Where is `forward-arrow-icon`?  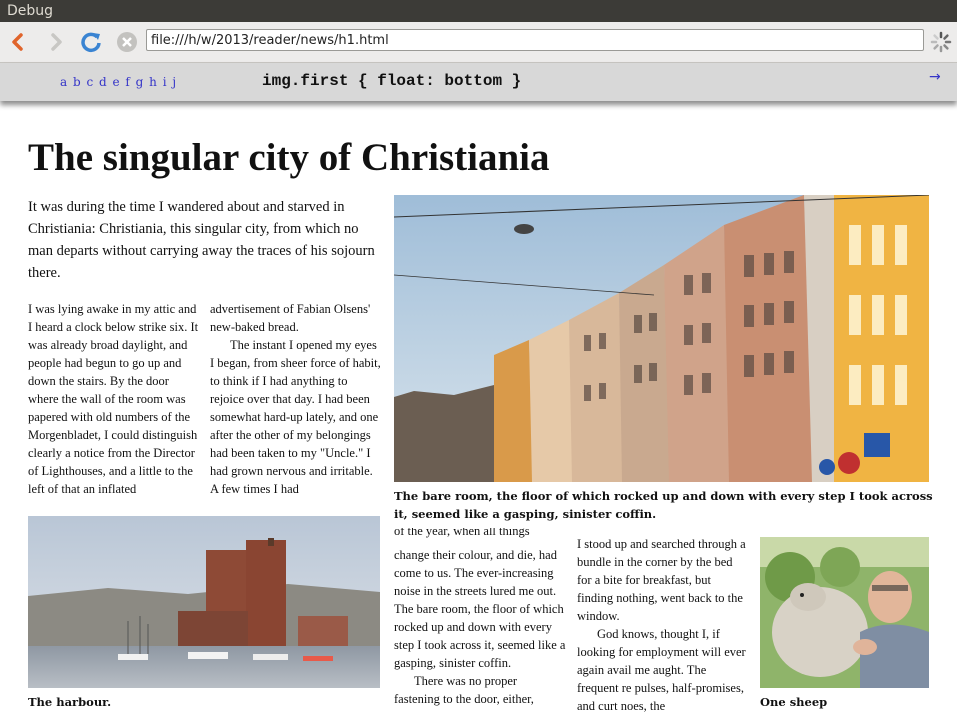
forward-arrow-icon is located at coordinates (56, 42).